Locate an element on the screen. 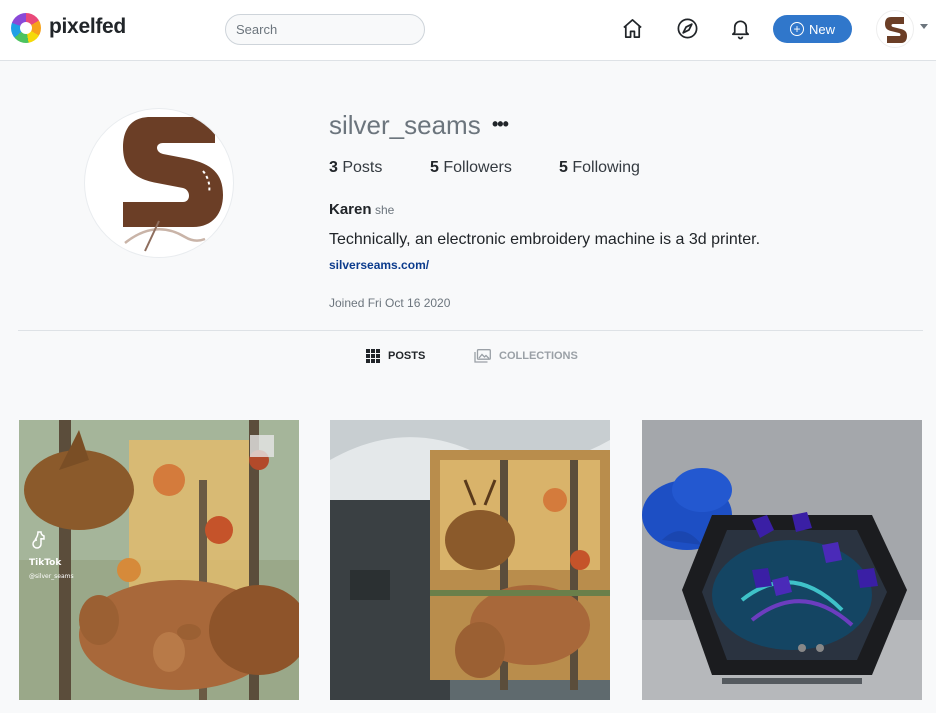 The height and width of the screenshot is (713, 936). tiktok-watermark-brand: TikTok is located at coordinates (45, 563).